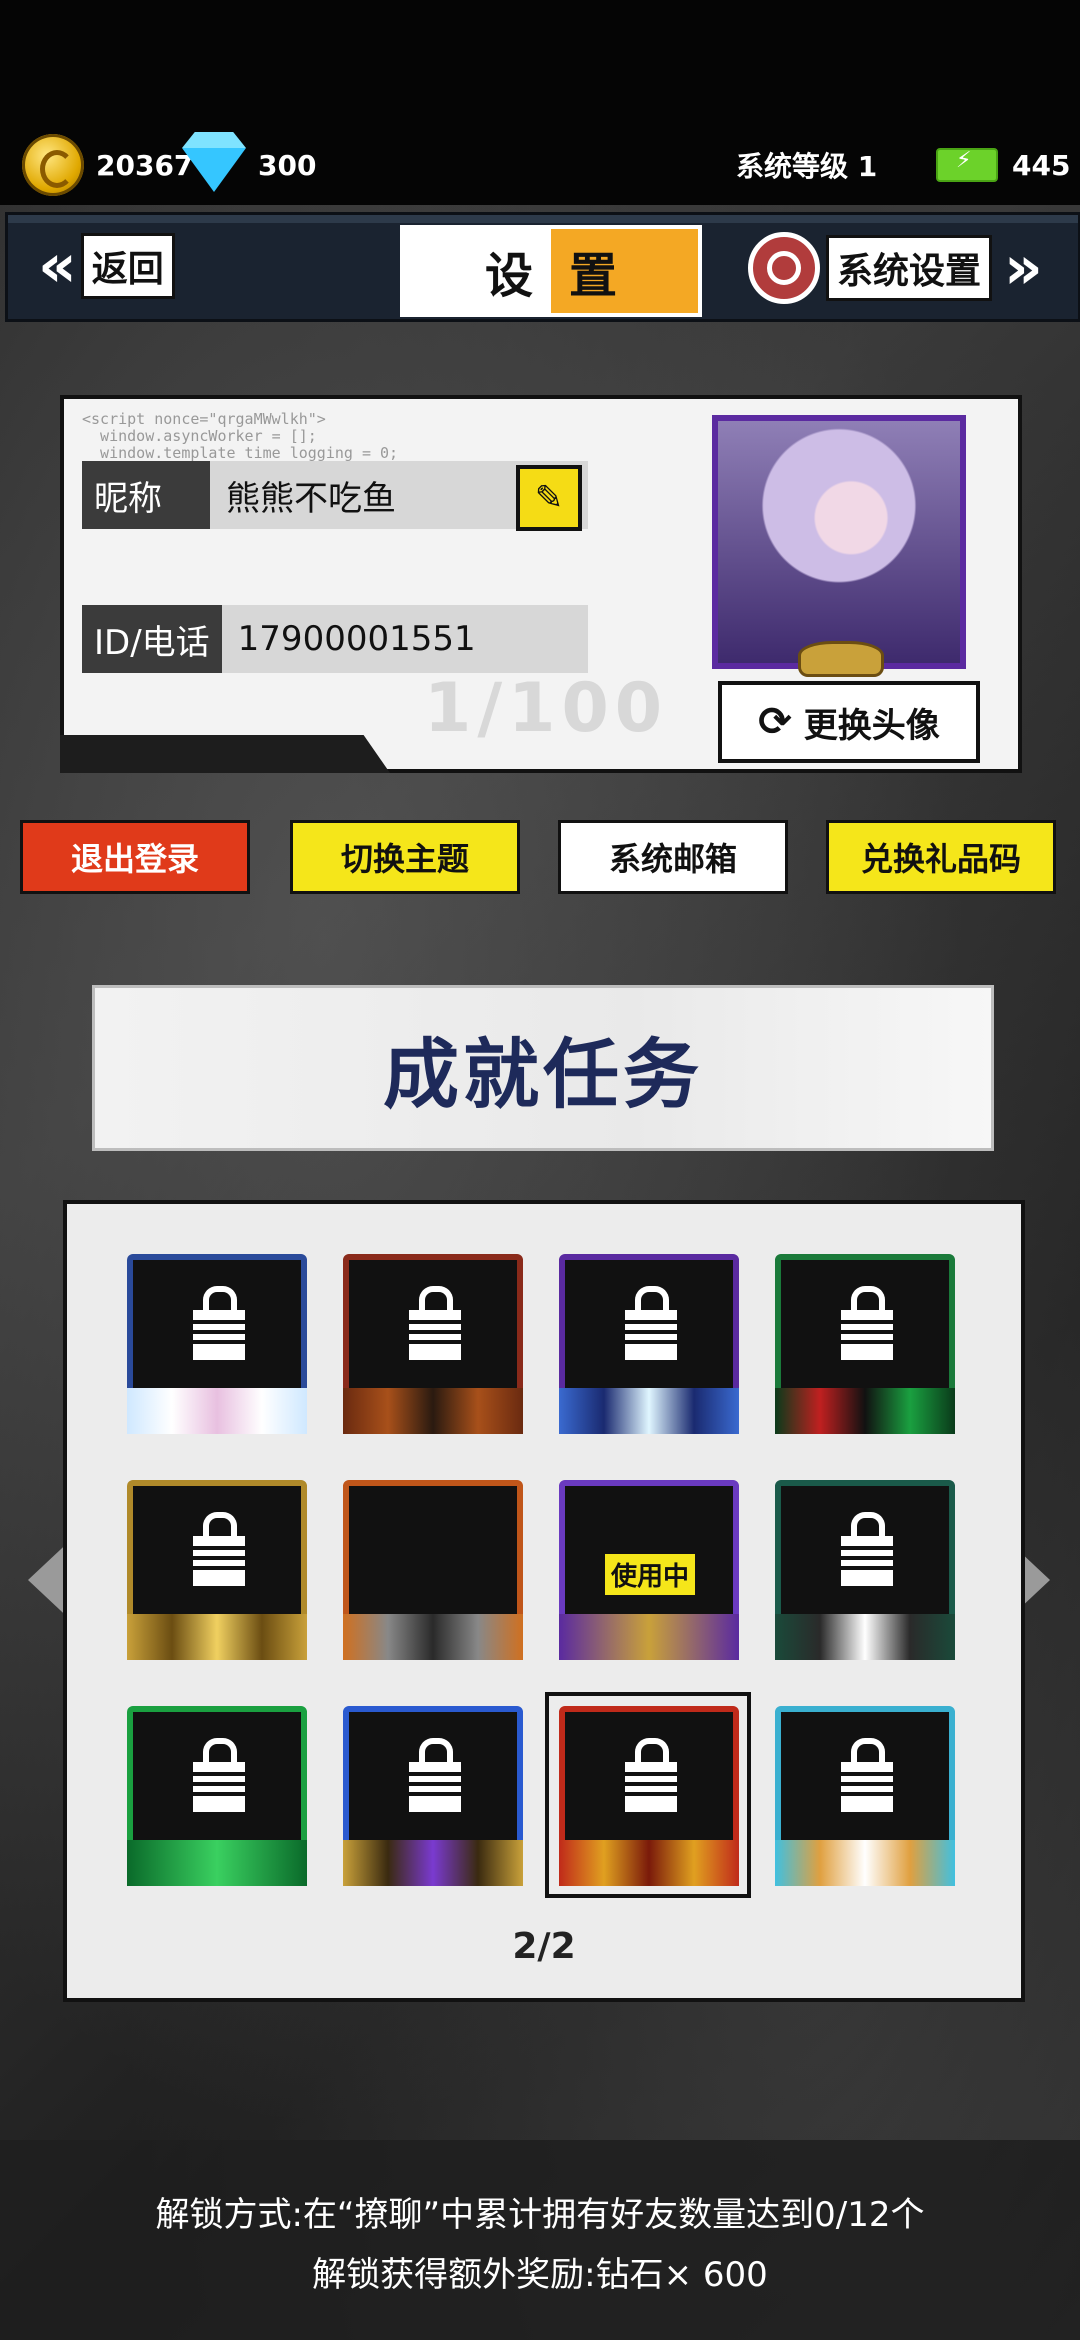 The height and width of the screenshot is (2340, 1080). I want to click on page-title: 设 置, so click(551, 271).